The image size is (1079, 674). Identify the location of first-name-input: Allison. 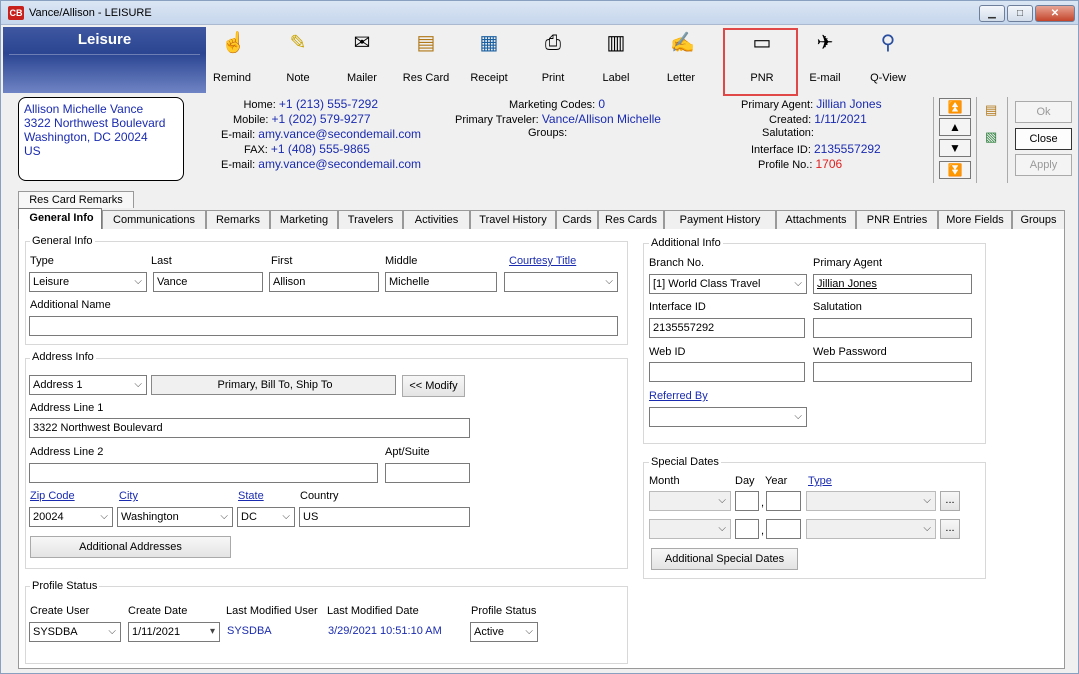
(324, 282).